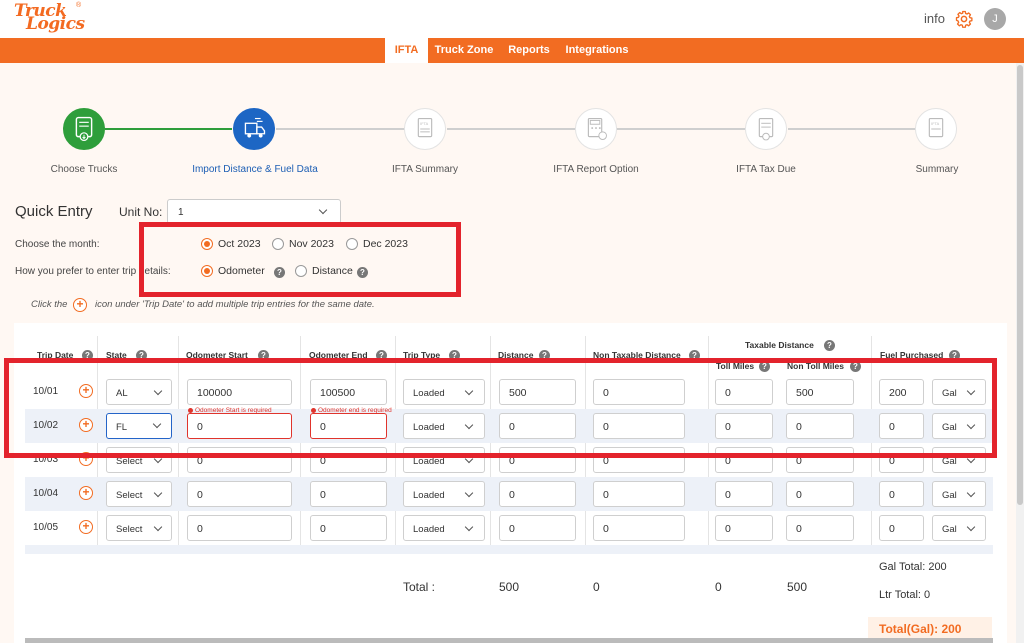 Image resolution: width=1024 pixels, height=643 pixels. I want to click on step-label-summary: Summary, so click(937, 169).